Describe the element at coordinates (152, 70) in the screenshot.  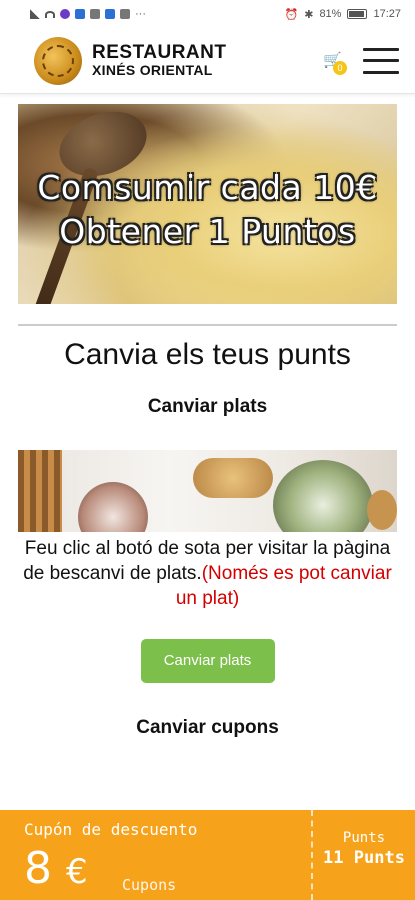
I see `brand-subname: XINÉS ORIENTAL` at that location.